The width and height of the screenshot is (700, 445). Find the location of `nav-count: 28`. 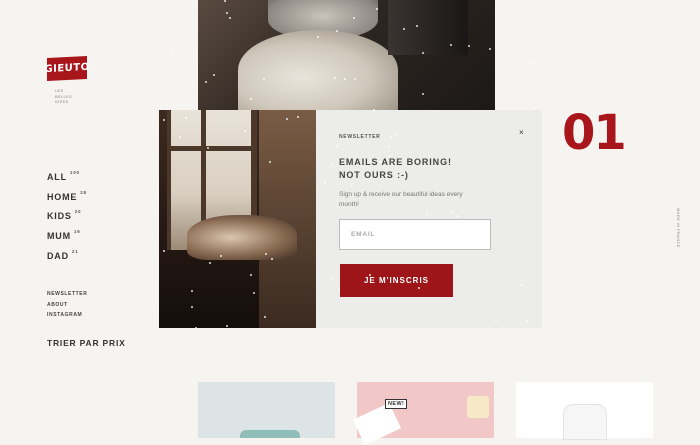

nav-count: 28 is located at coordinates (83, 192).